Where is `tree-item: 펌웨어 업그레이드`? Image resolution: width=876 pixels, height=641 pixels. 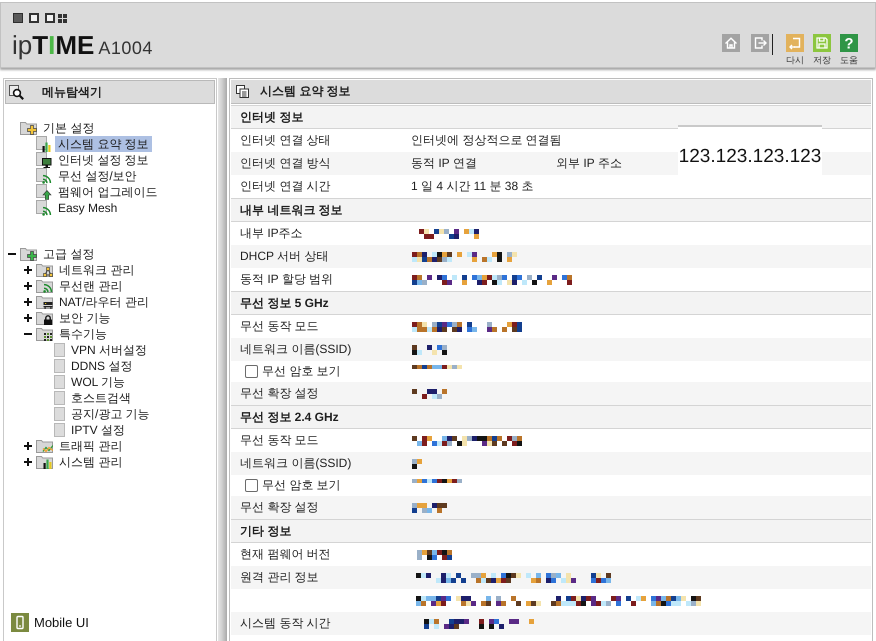
tree-item: 펌웨어 업그레이드 is located at coordinates (107, 192).